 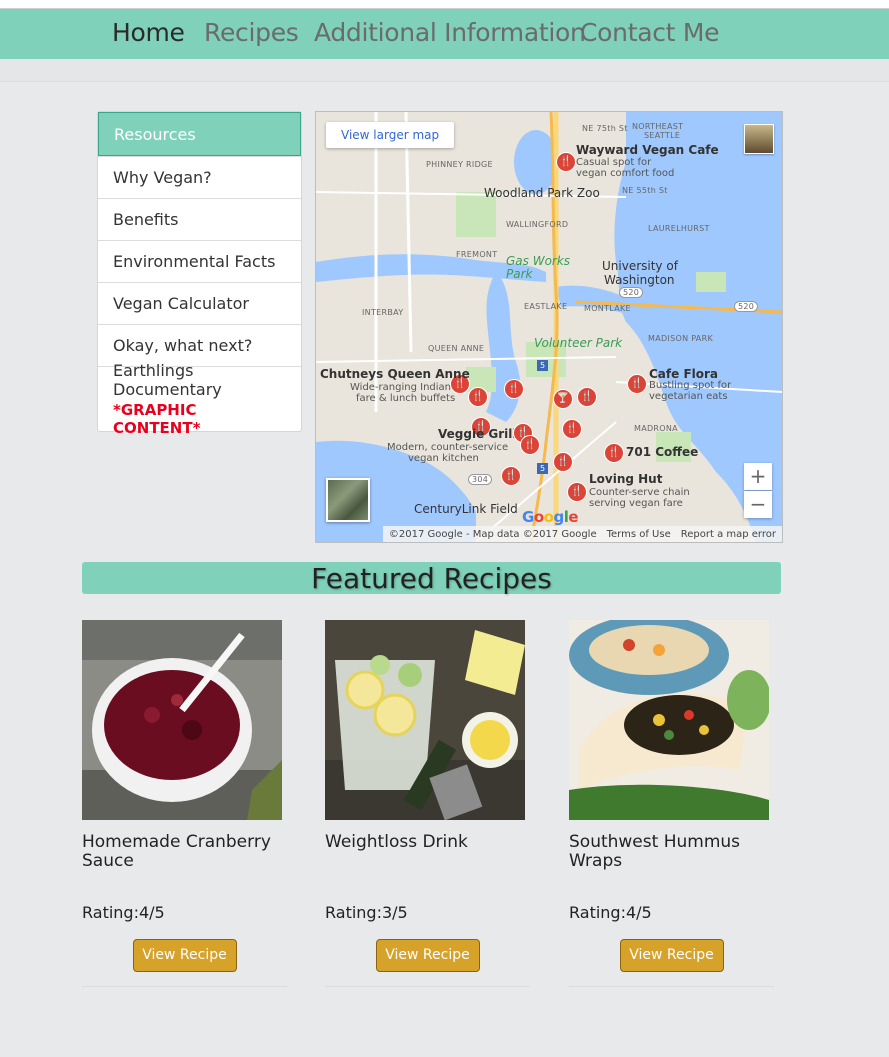 What do you see at coordinates (181, 303) in the screenshot?
I see `sidebar-item-label: Vegan Calculator` at bounding box center [181, 303].